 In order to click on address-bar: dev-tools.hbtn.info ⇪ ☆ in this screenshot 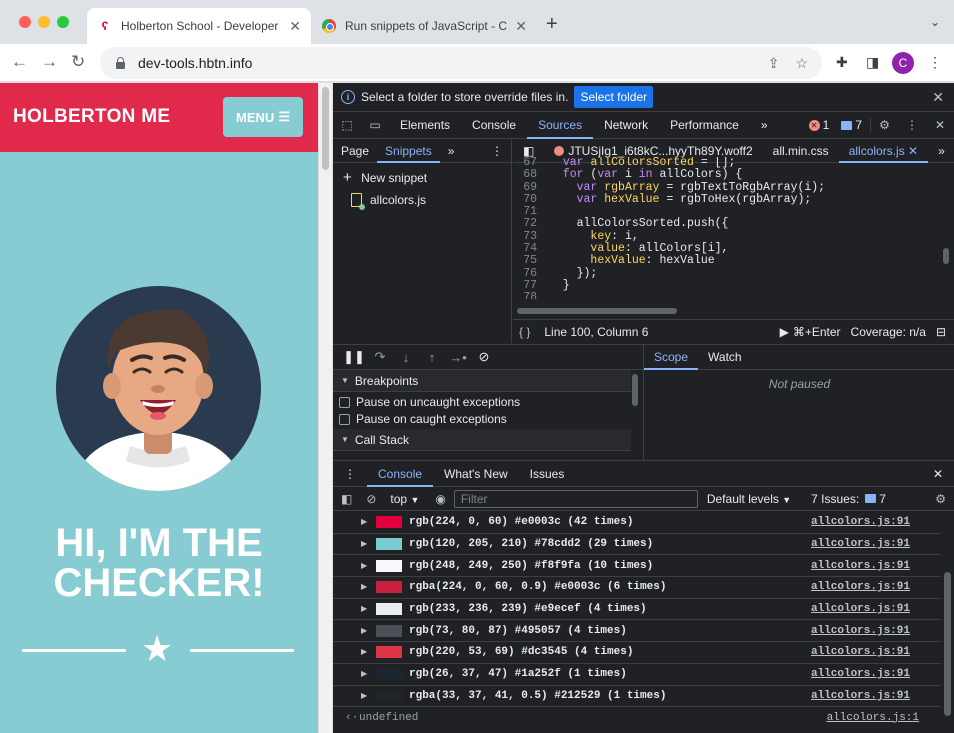, I will do `click(461, 63)`.